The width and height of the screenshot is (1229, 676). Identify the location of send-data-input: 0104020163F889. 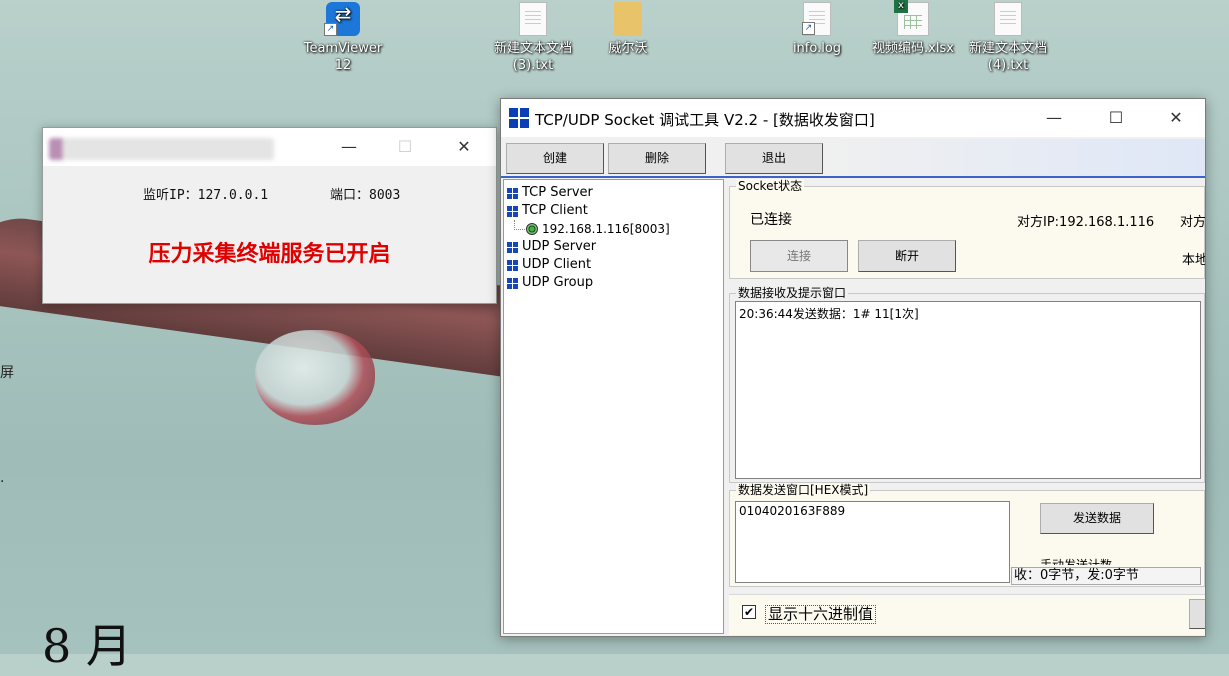
(872, 542).